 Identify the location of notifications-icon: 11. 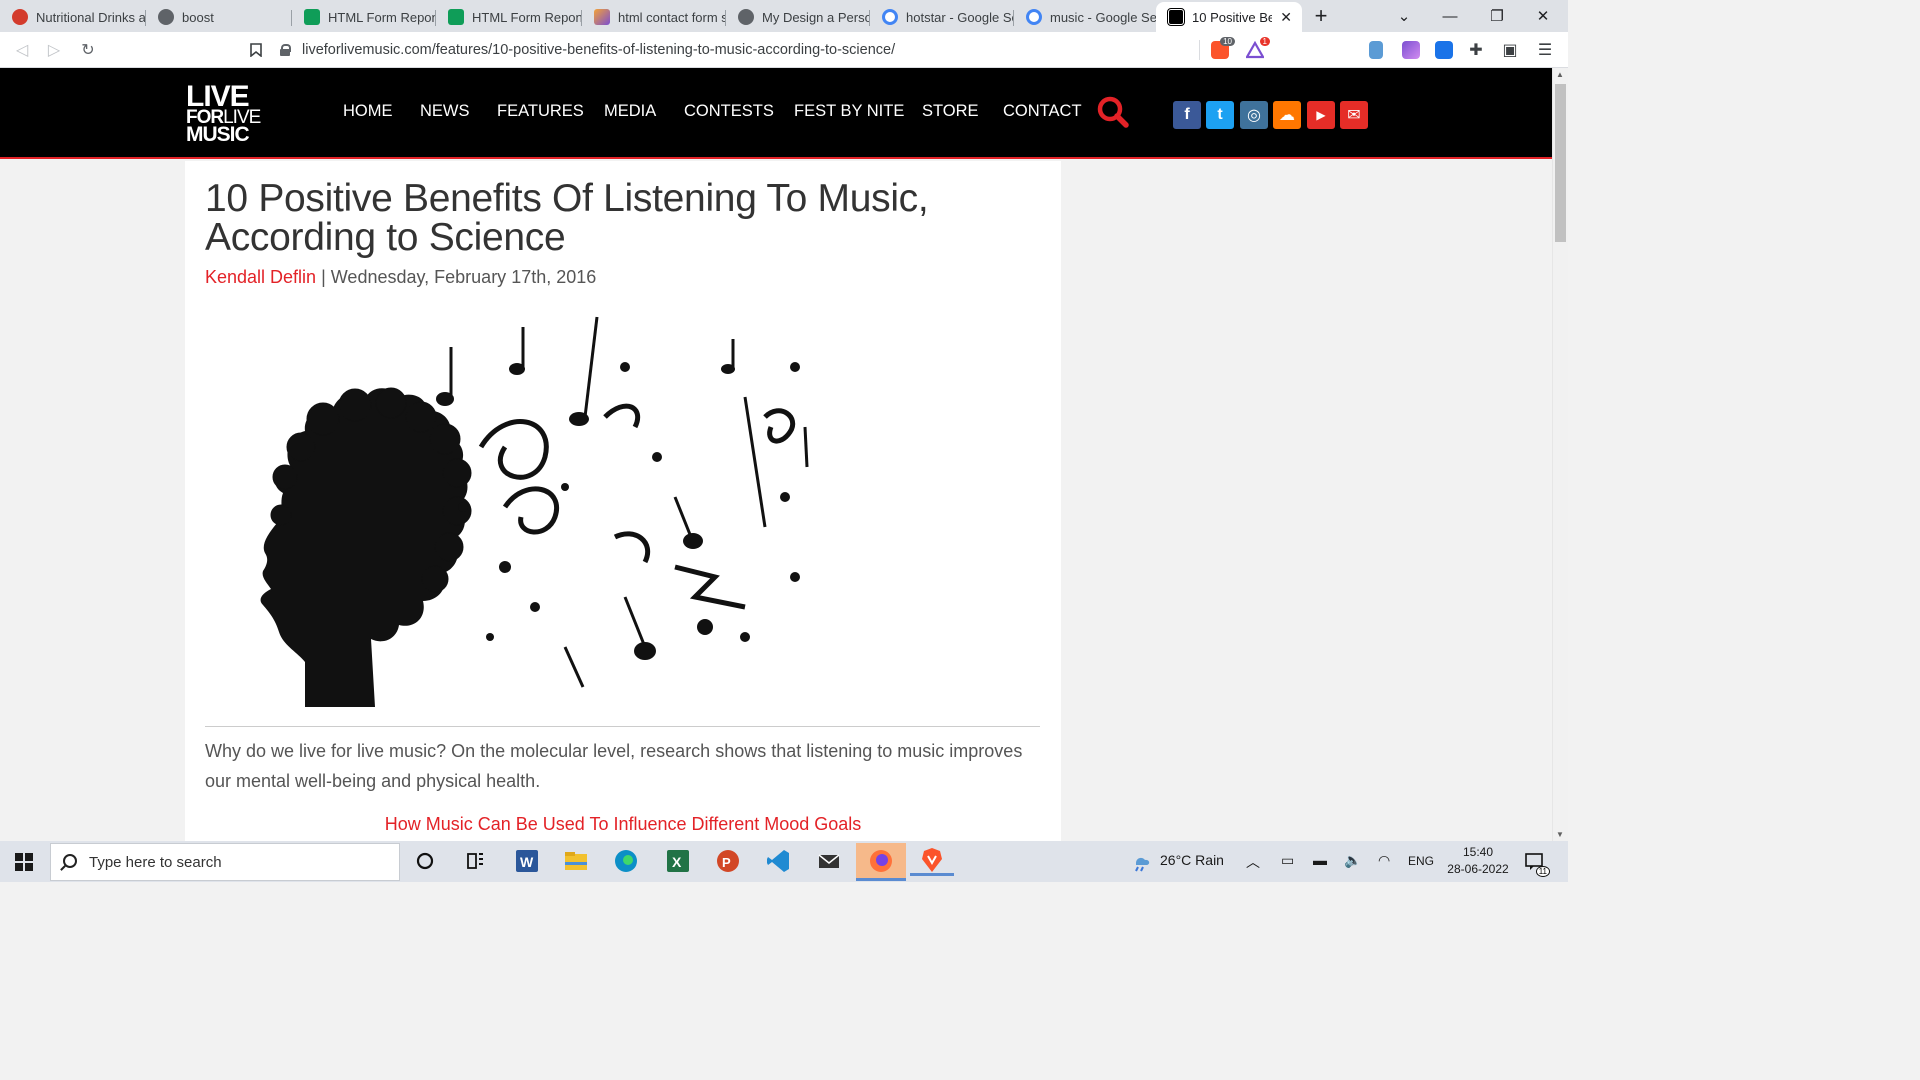
(1537, 864).